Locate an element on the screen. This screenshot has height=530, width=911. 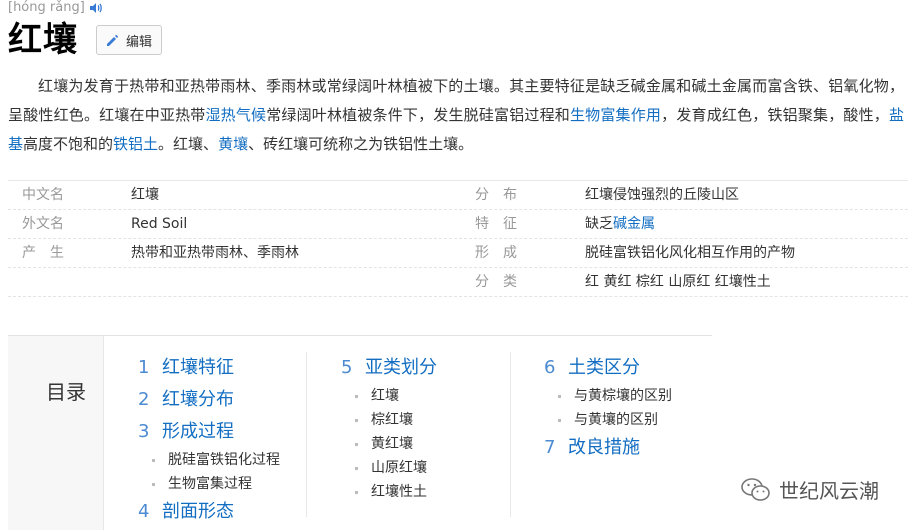
pinyin-text: [hóng rǎng] is located at coordinates (46, 7).